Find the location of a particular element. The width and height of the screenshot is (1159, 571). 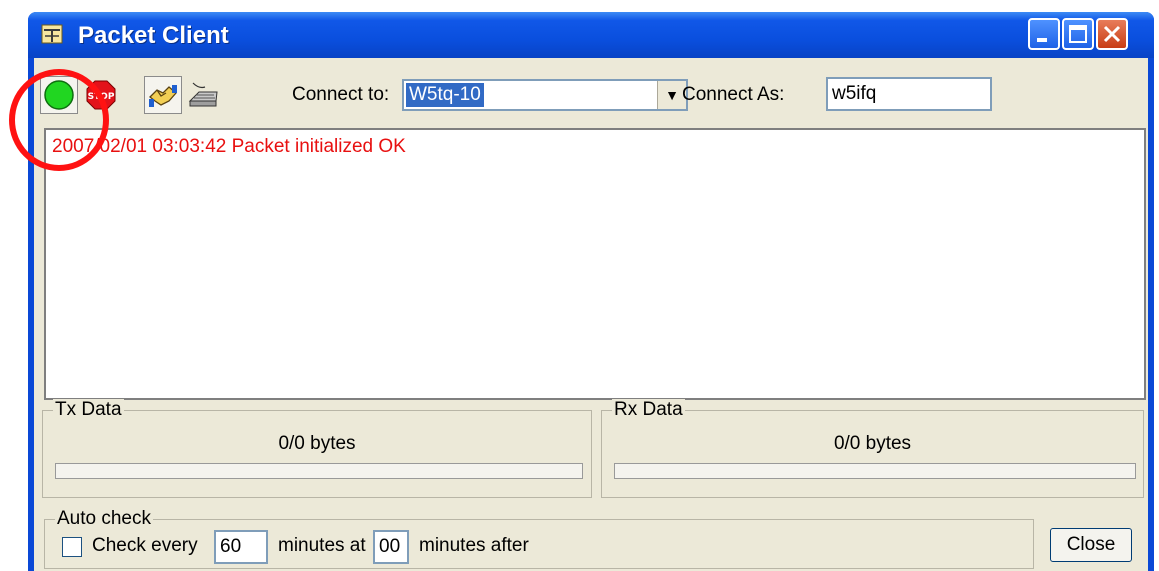

minimize-icon is located at coordinates (1042, 40).